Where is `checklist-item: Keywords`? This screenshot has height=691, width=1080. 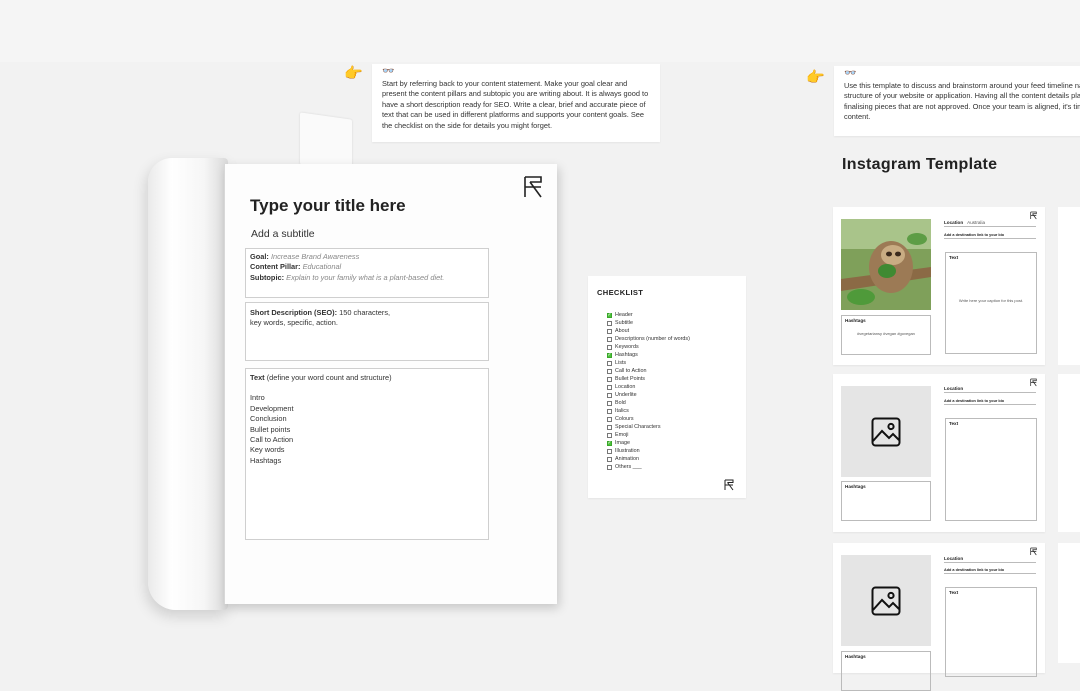
checklist-item: Keywords is located at coordinates (648, 347).